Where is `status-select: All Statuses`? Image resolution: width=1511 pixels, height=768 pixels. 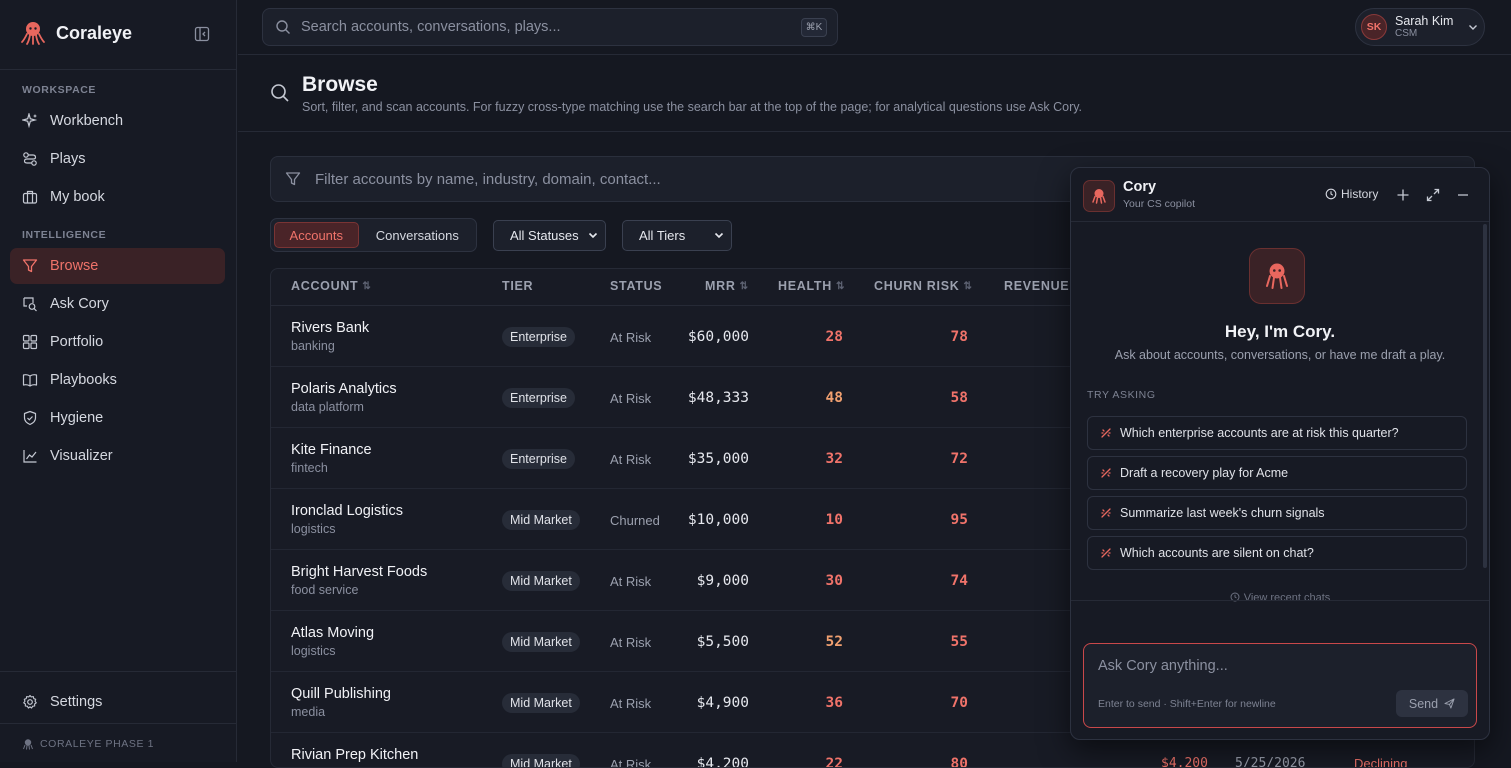
status-select: All Statuses is located at coordinates (549, 235).